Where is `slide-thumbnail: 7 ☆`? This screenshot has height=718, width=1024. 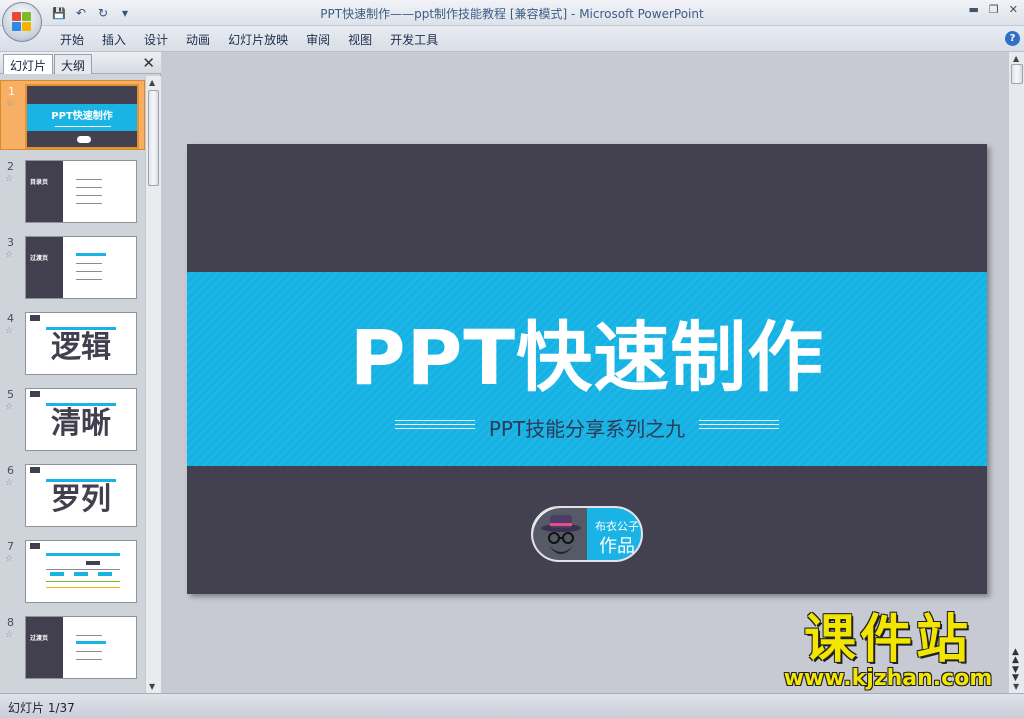
slide-thumbnail: 7 ☆ is located at coordinates (72, 571).